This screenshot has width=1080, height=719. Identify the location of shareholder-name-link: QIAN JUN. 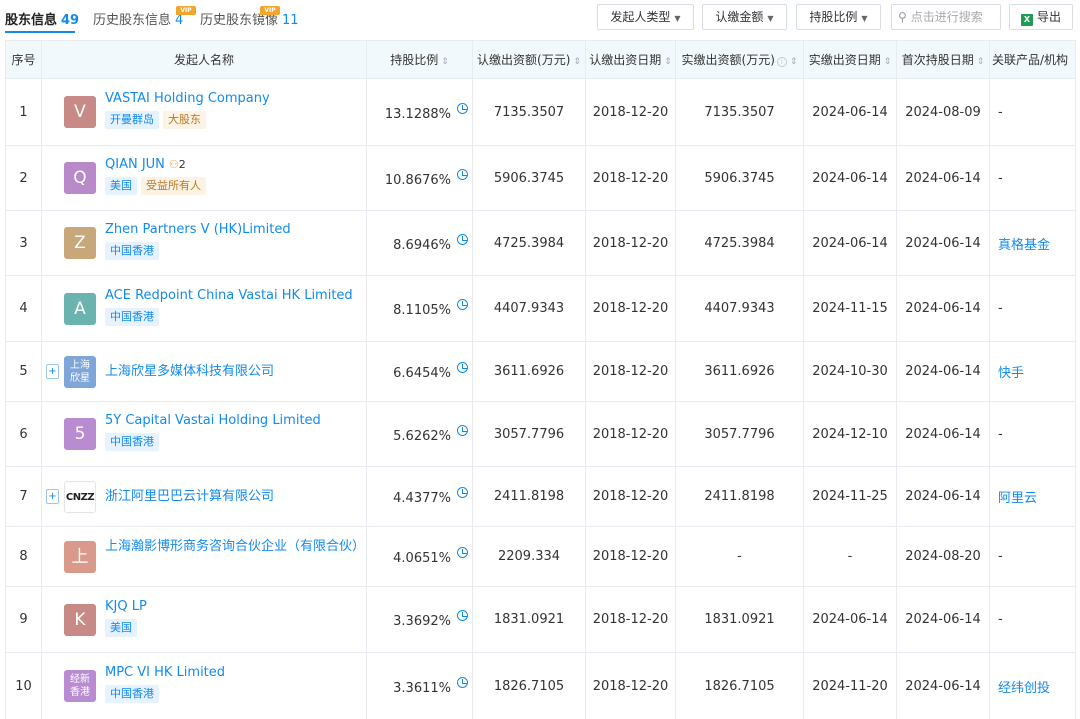
(135, 164).